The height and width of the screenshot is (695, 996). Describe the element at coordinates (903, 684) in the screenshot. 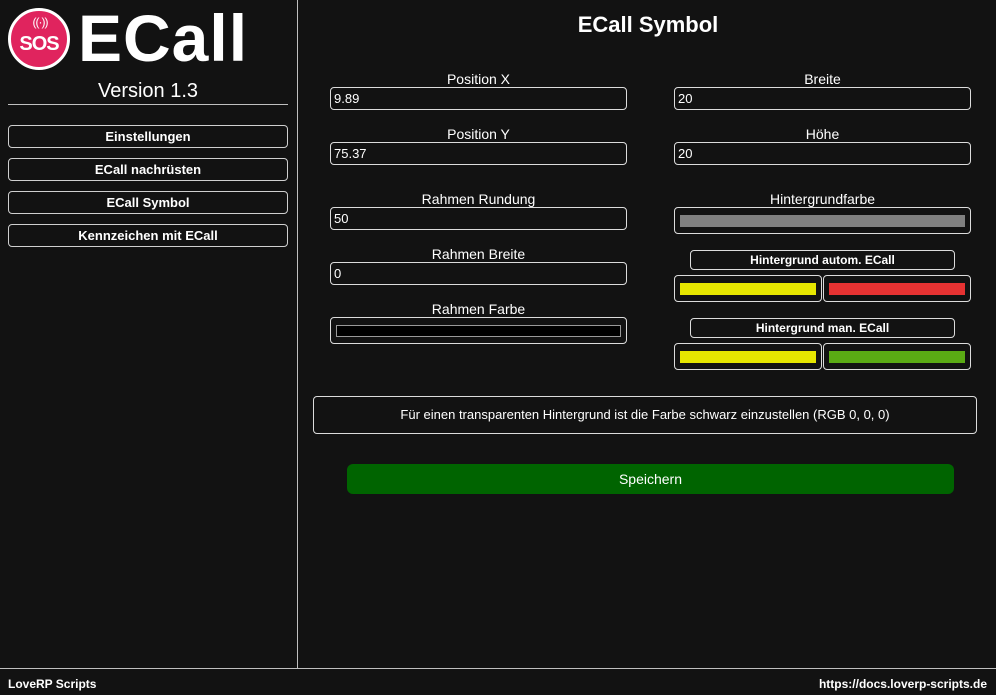

I see `footer-docs-link: https://docs.loverp-scripts.de` at that location.